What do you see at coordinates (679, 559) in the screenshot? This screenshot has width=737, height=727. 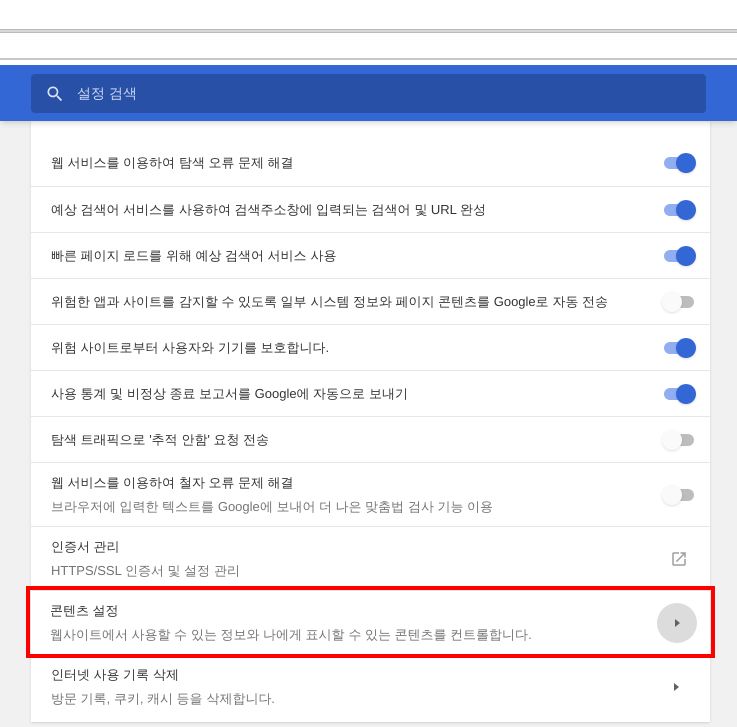 I see `external-link-icon` at bounding box center [679, 559].